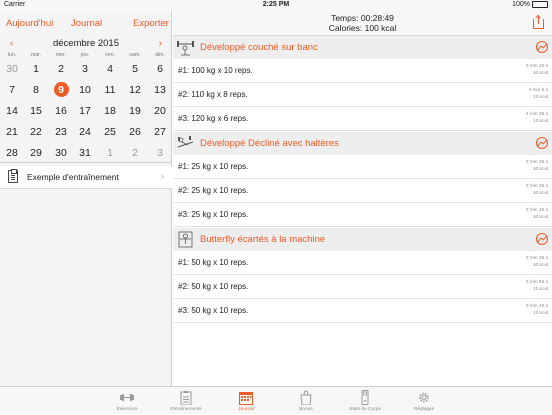  What do you see at coordinates (127, 401) in the screenshot?
I see `tab-dumbbell: Exercices` at bounding box center [127, 401].